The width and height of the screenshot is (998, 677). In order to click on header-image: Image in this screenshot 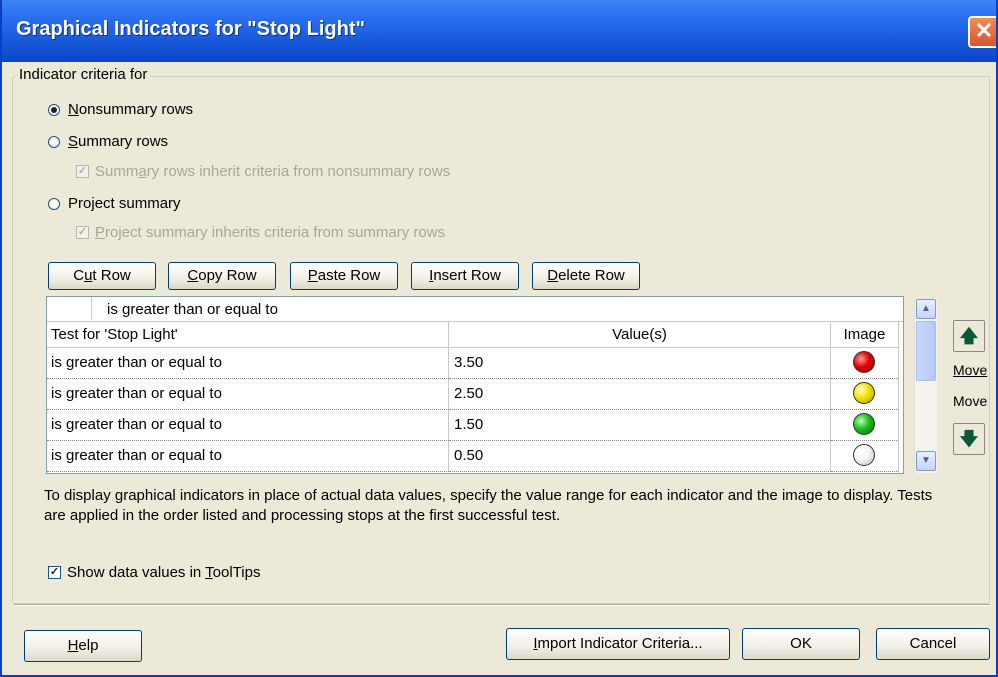, I will do `click(865, 335)`.